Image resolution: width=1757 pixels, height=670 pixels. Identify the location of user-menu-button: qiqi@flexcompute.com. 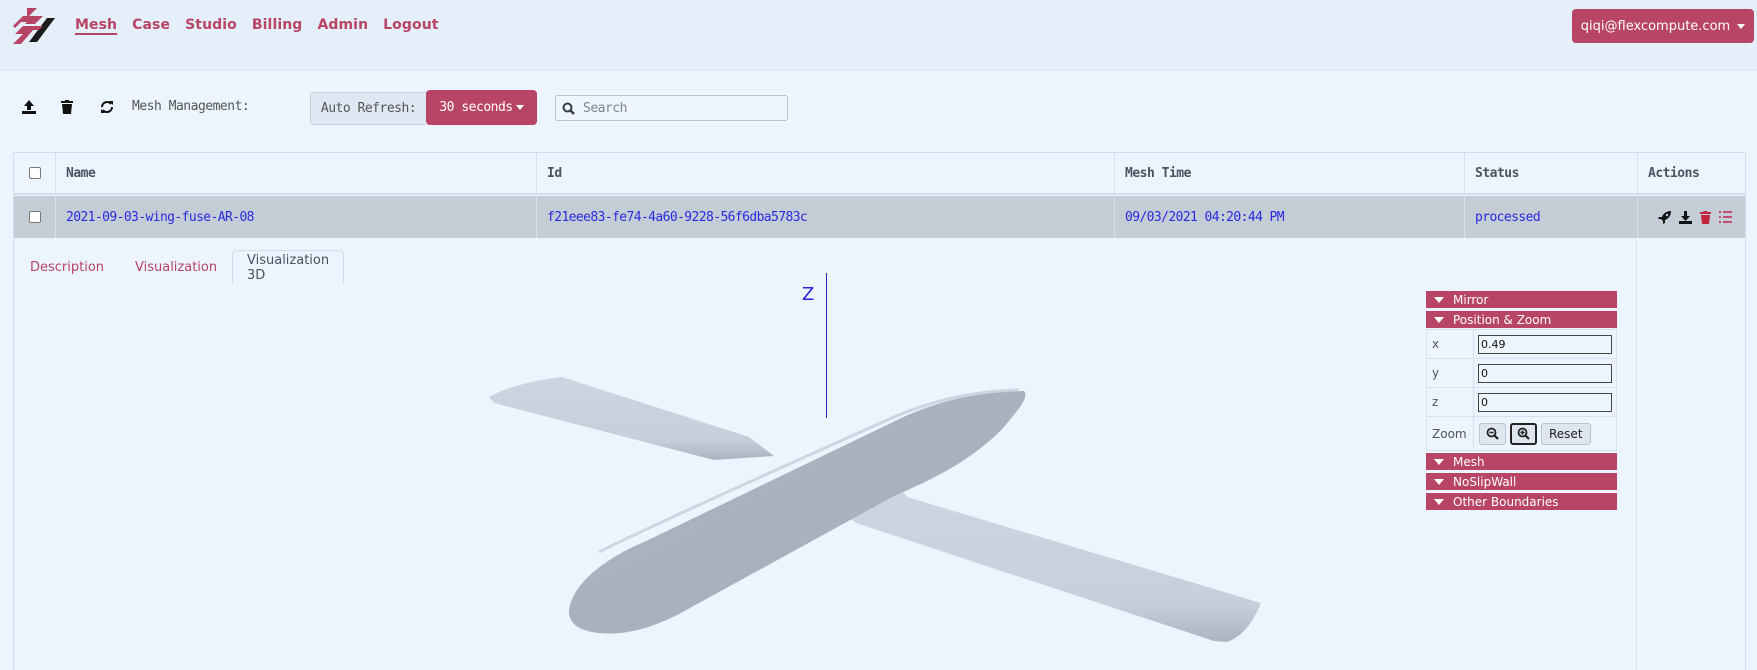
(1663, 26).